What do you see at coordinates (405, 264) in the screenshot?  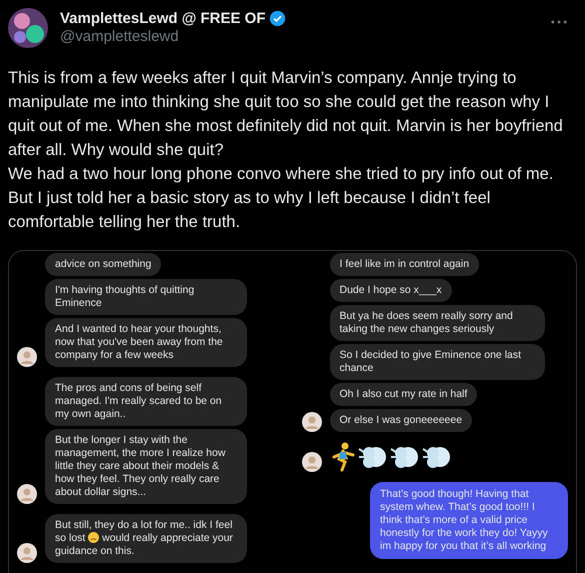 I see `message-bubble: I feel like im in control again` at bounding box center [405, 264].